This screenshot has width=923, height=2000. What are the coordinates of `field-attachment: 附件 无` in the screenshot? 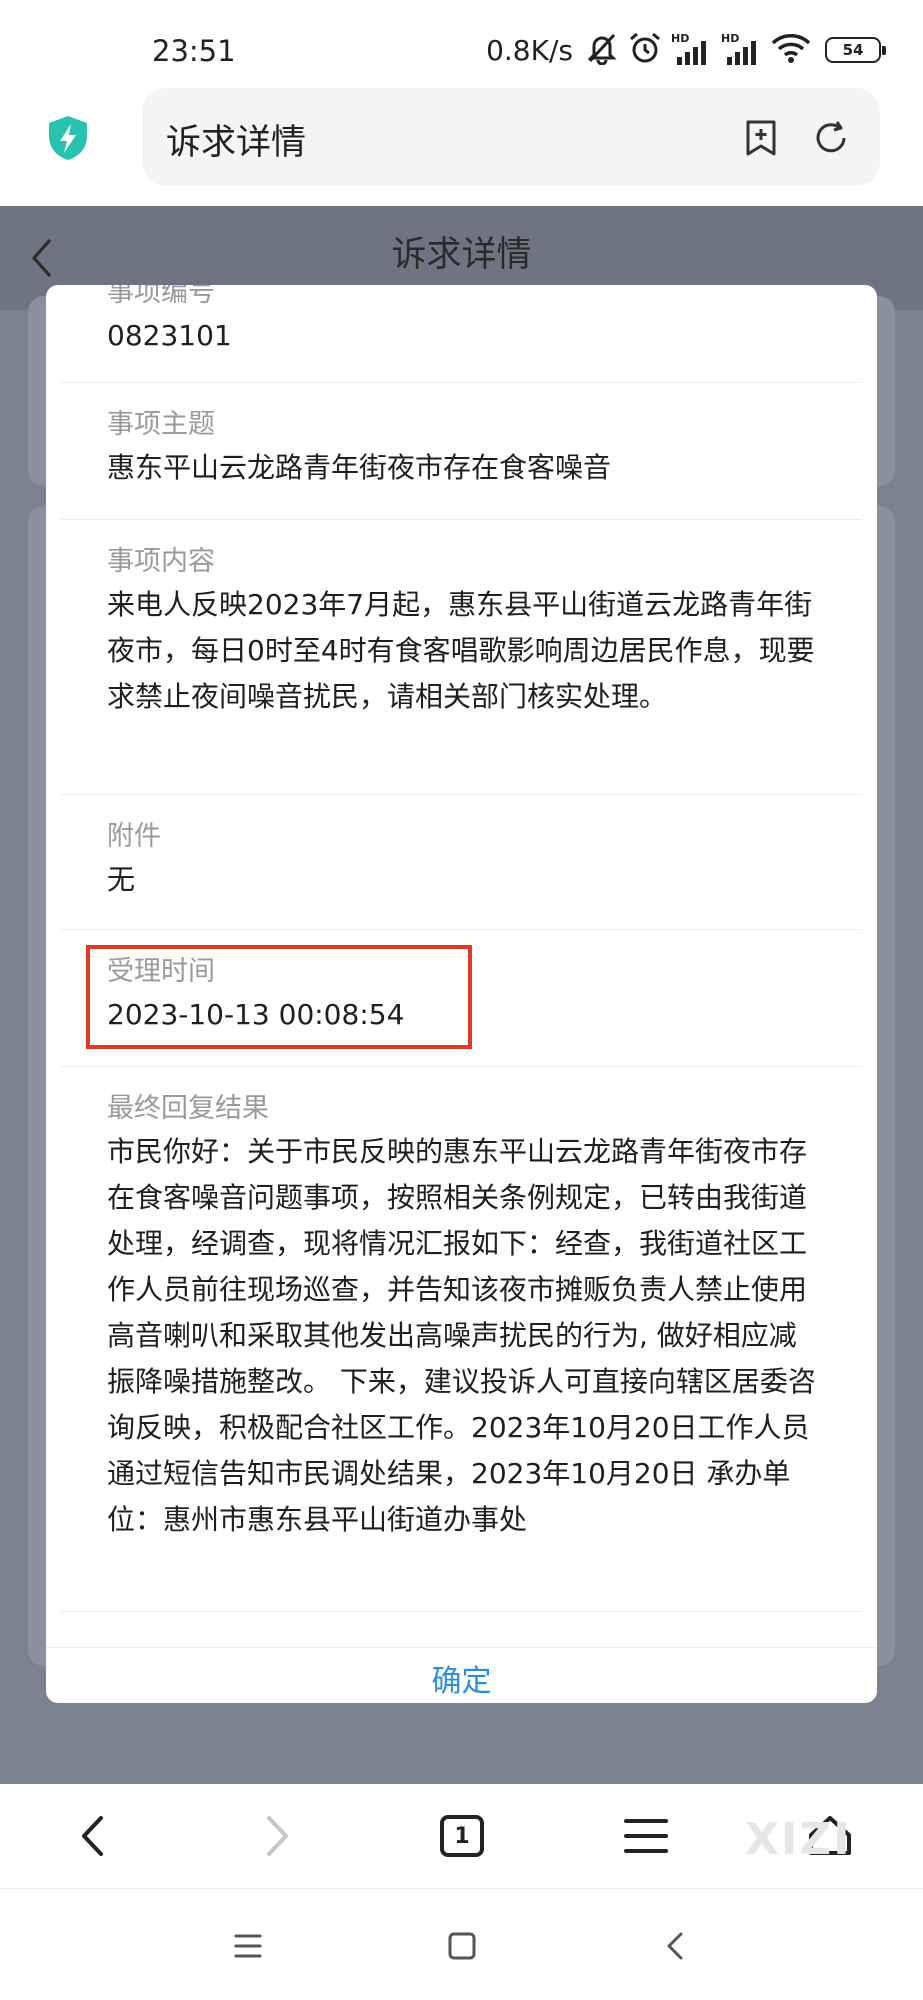 It's located at (461, 862).